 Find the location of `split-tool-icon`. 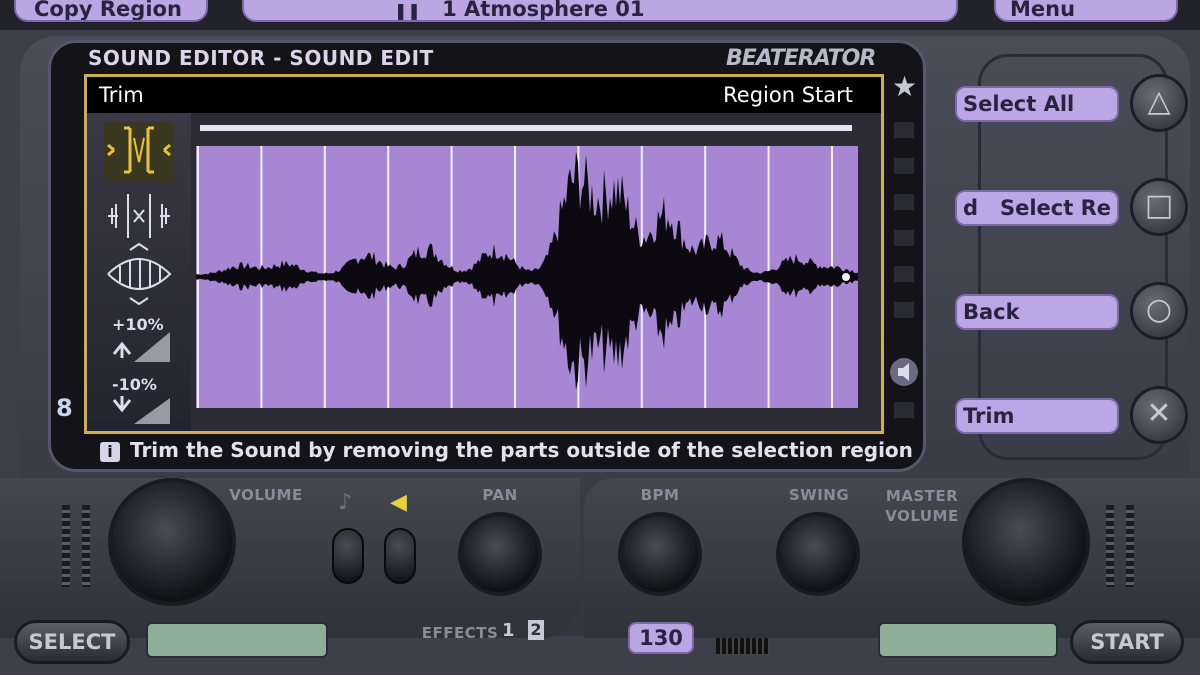

split-tool-icon is located at coordinates (139, 216).